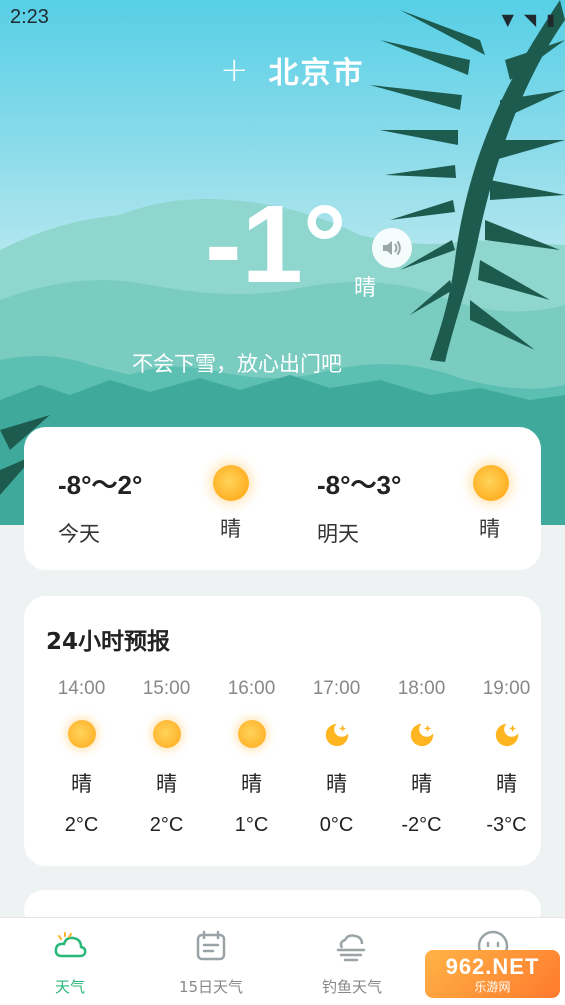 The height and width of the screenshot is (1005, 565). What do you see at coordinates (421, 688) in the screenshot?
I see `hour-time: 18:00` at bounding box center [421, 688].